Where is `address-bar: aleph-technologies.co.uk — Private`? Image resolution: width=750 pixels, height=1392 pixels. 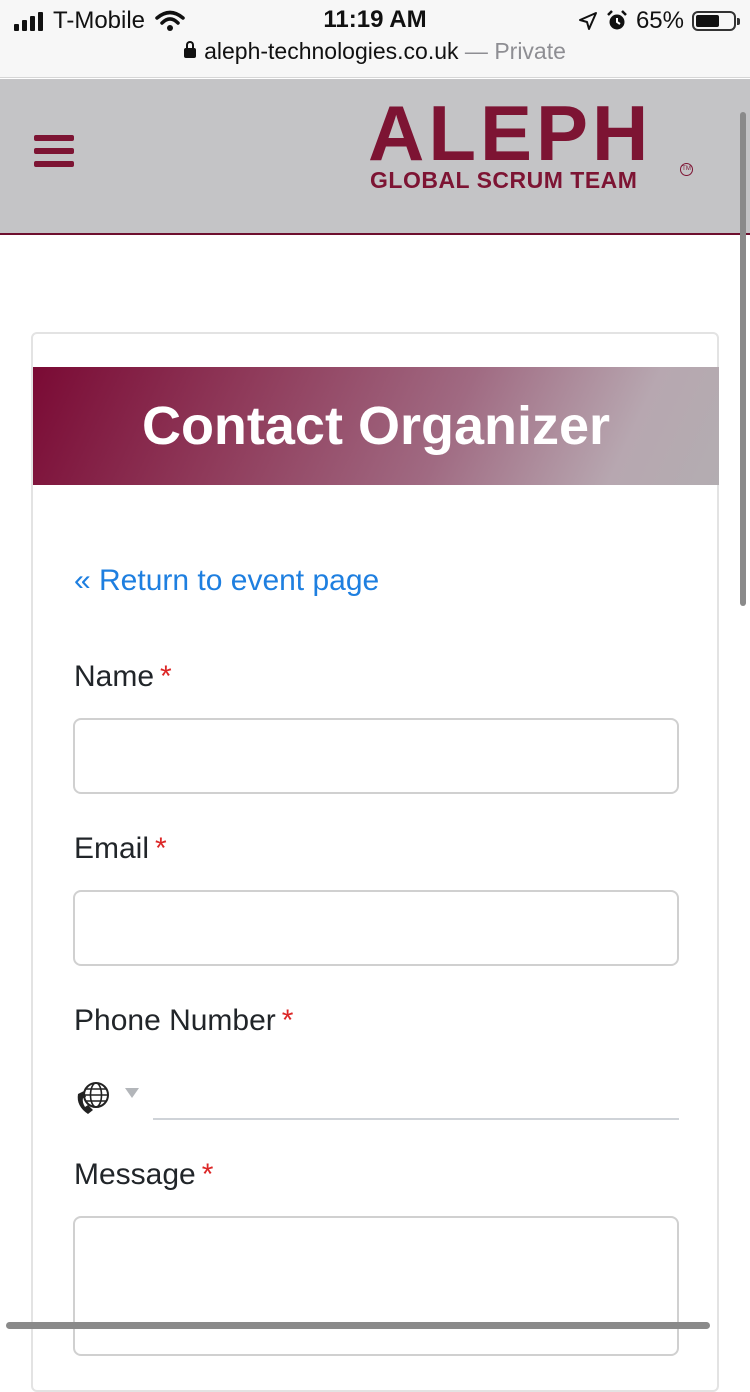
address-bar: aleph-technologies.co.uk — Private is located at coordinates (375, 51).